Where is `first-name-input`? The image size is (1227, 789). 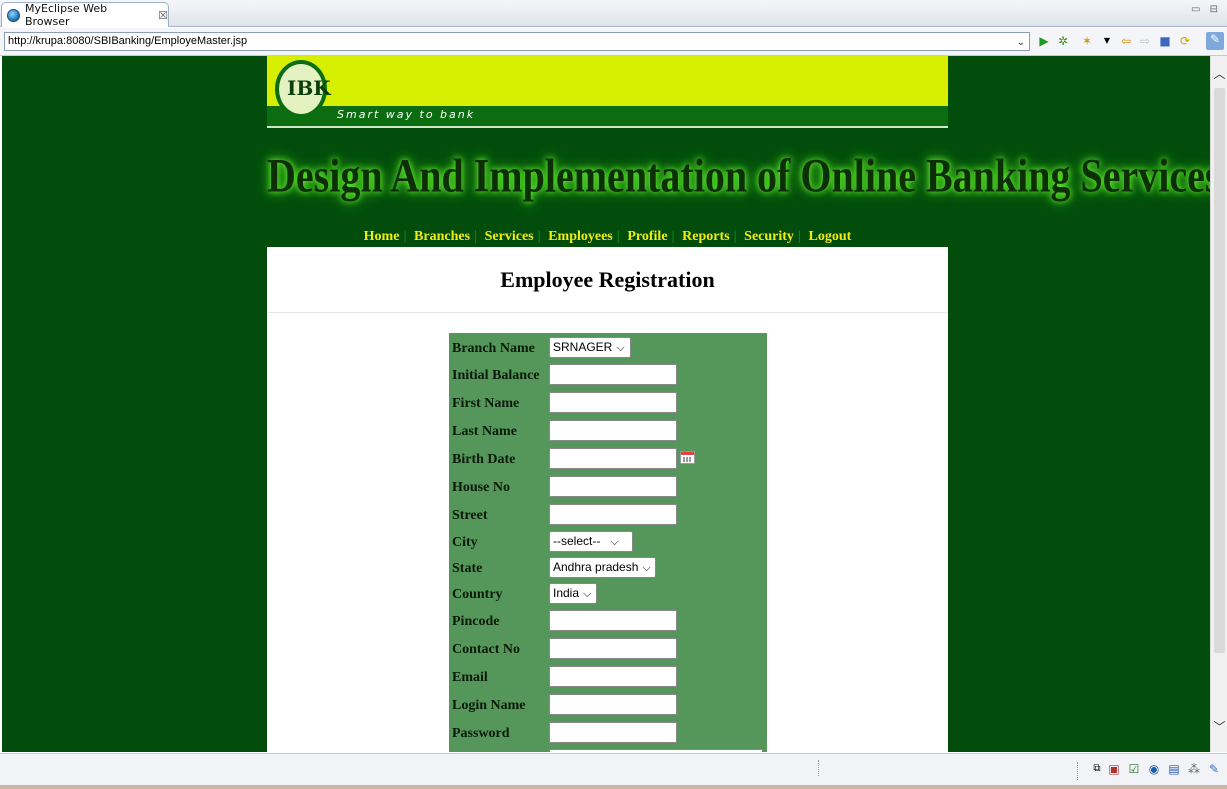
first-name-input is located at coordinates (613, 402).